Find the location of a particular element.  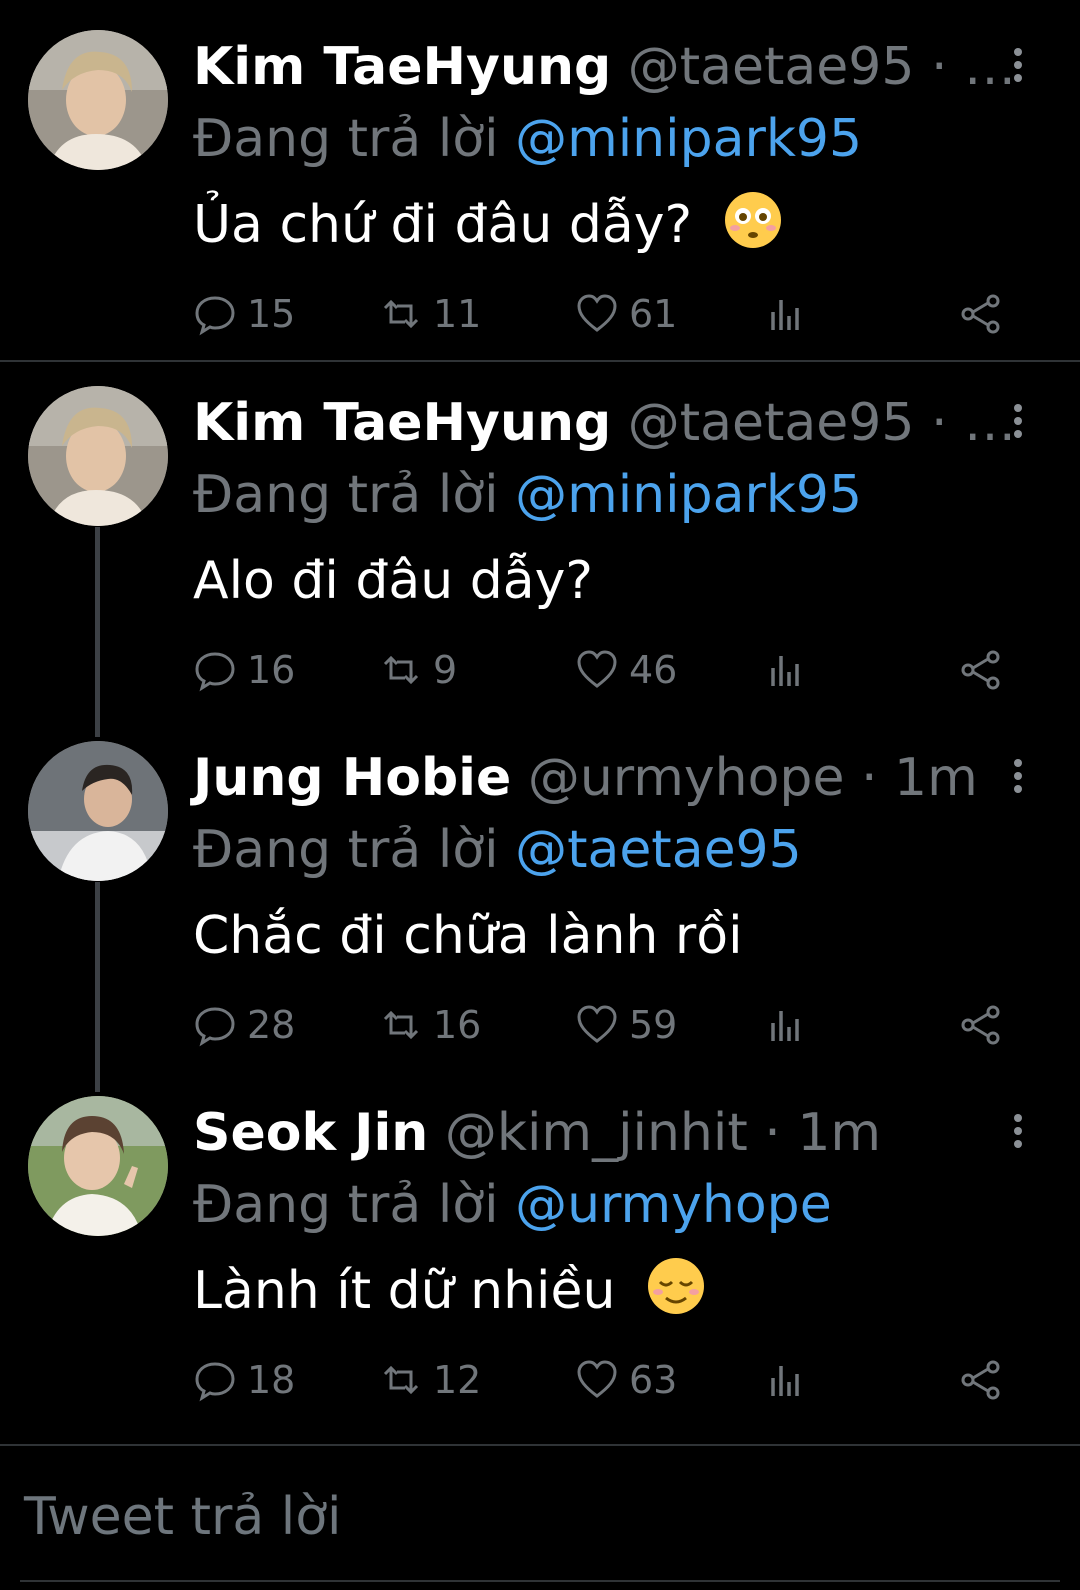

tweet-header: Seok Jin @kim_jinhit · 1m is located at coordinates (537, 1133).